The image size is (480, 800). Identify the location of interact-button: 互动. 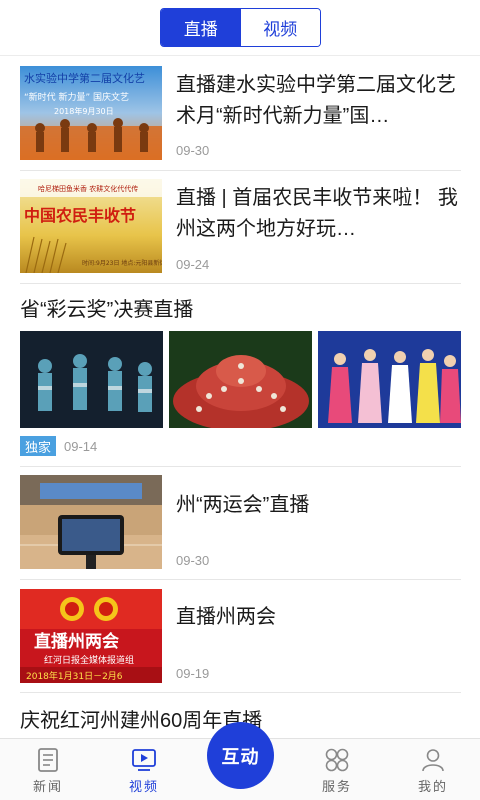
(240, 755).